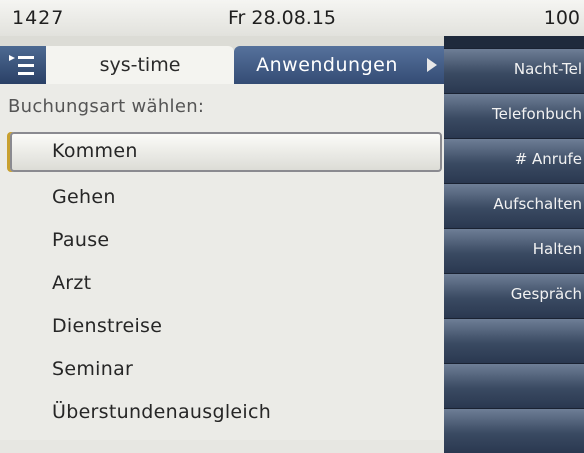 The image size is (584, 453). I want to click on list-item-label: Überstundenausgleich, so click(162, 412).